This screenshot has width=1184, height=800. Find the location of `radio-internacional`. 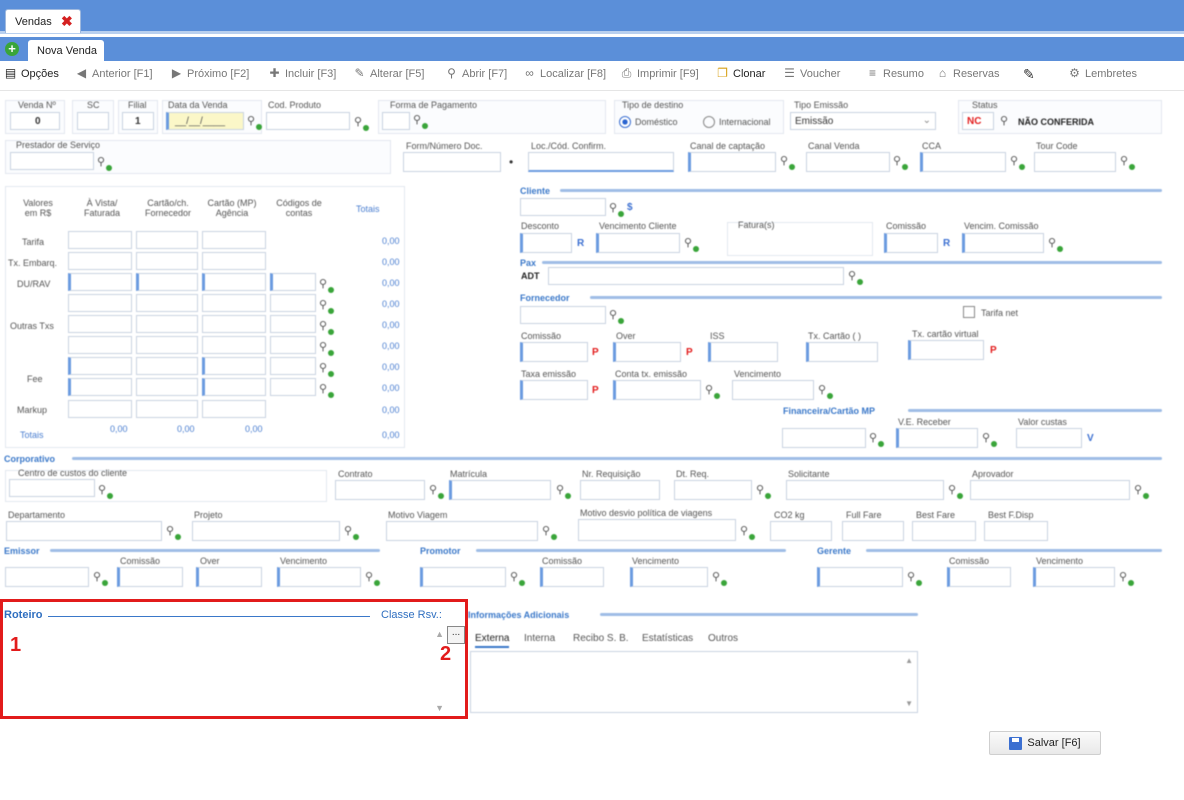

radio-internacional is located at coordinates (709, 122).